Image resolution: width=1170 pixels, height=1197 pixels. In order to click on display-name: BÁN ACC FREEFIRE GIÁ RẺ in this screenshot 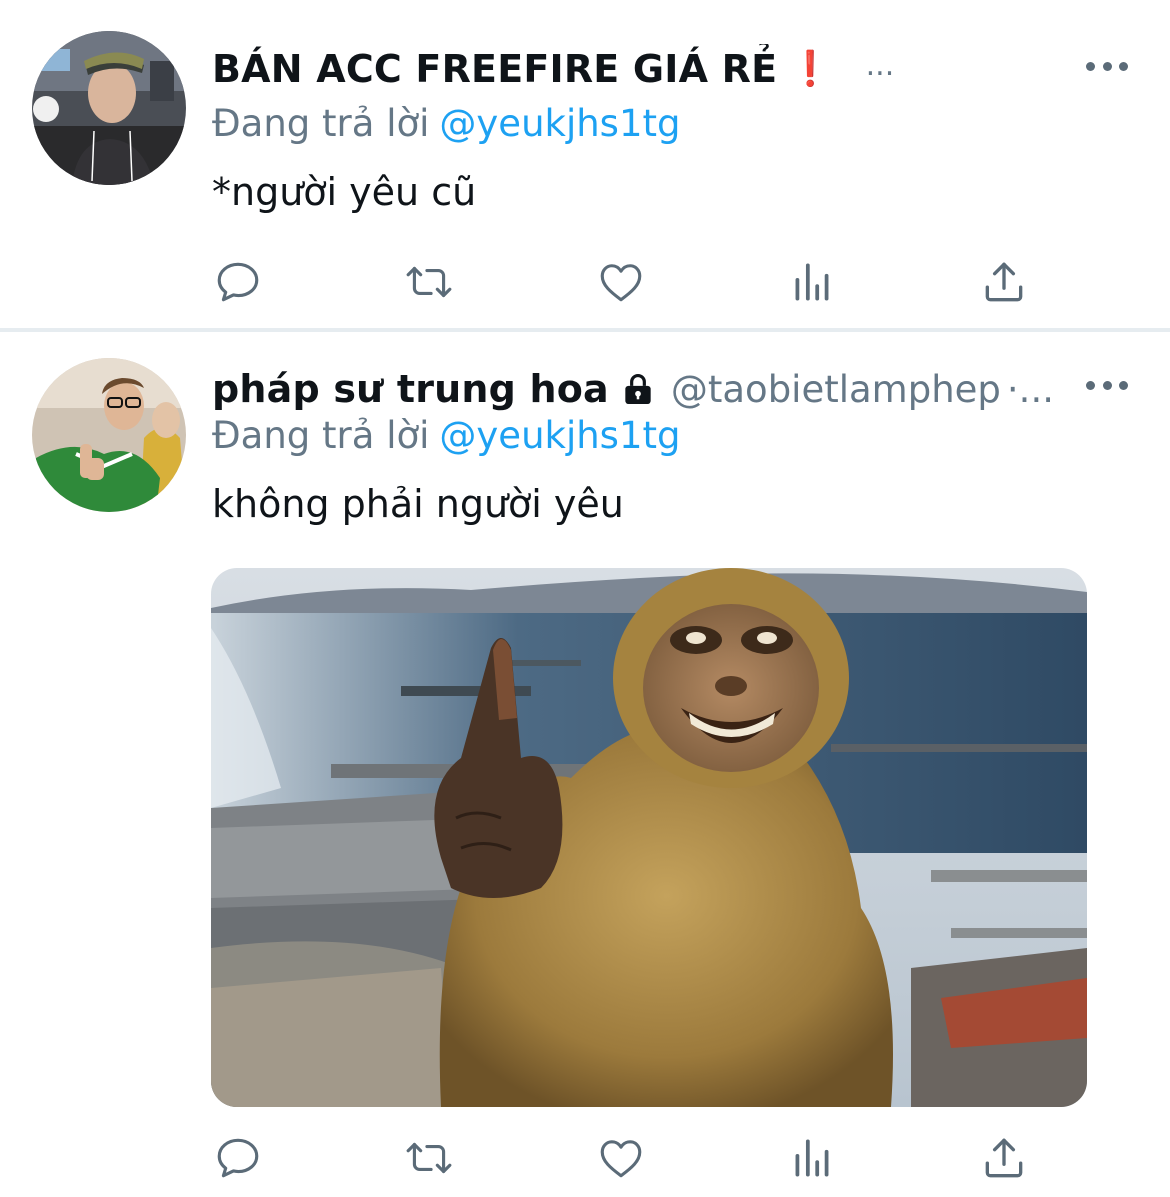, I will do `click(494, 69)`.